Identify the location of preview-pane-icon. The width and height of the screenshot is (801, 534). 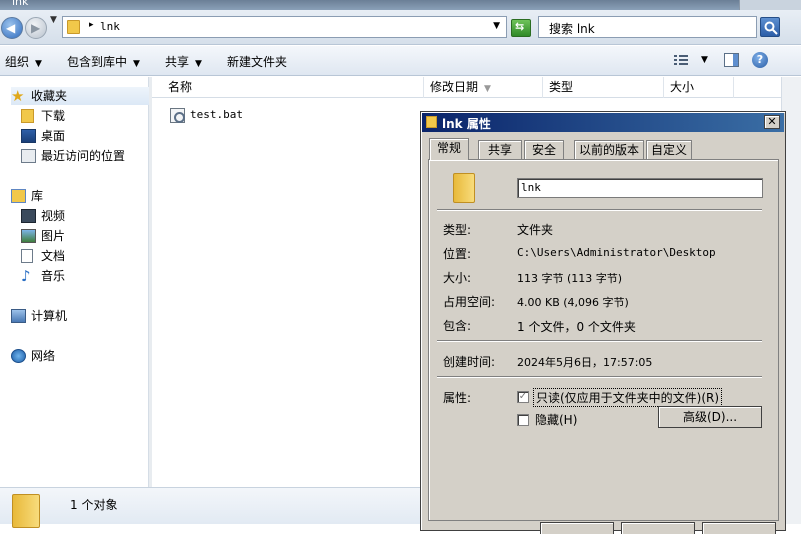
(731, 60).